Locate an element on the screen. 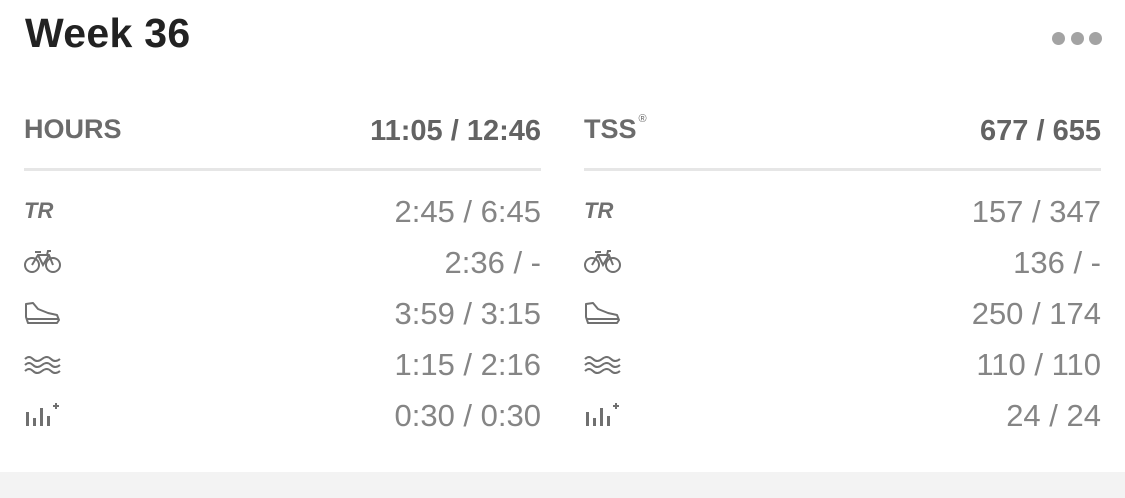  registered-mark: ® is located at coordinates (642, 119).